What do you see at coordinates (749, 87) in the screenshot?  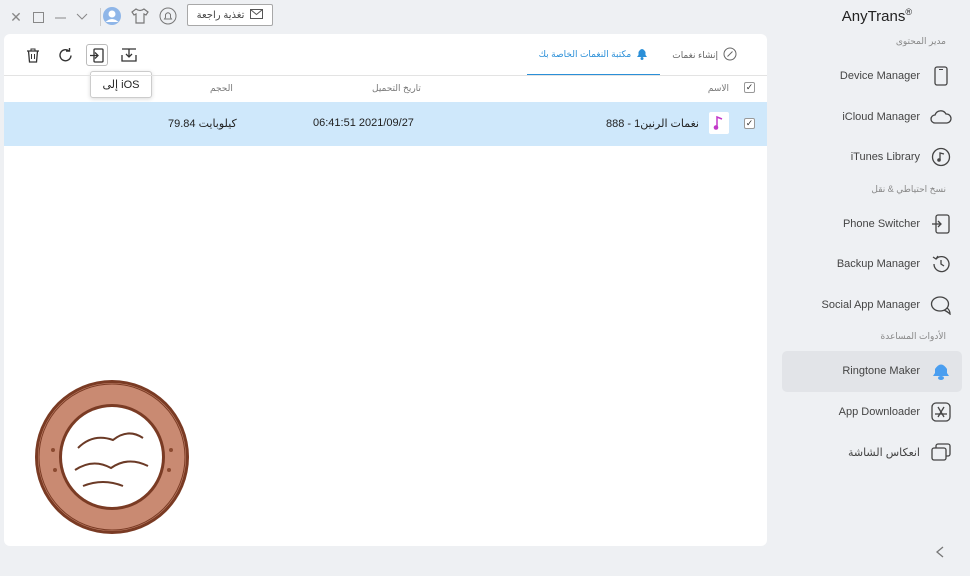 I see `select-all-checkbox: ✓` at bounding box center [749, 87].